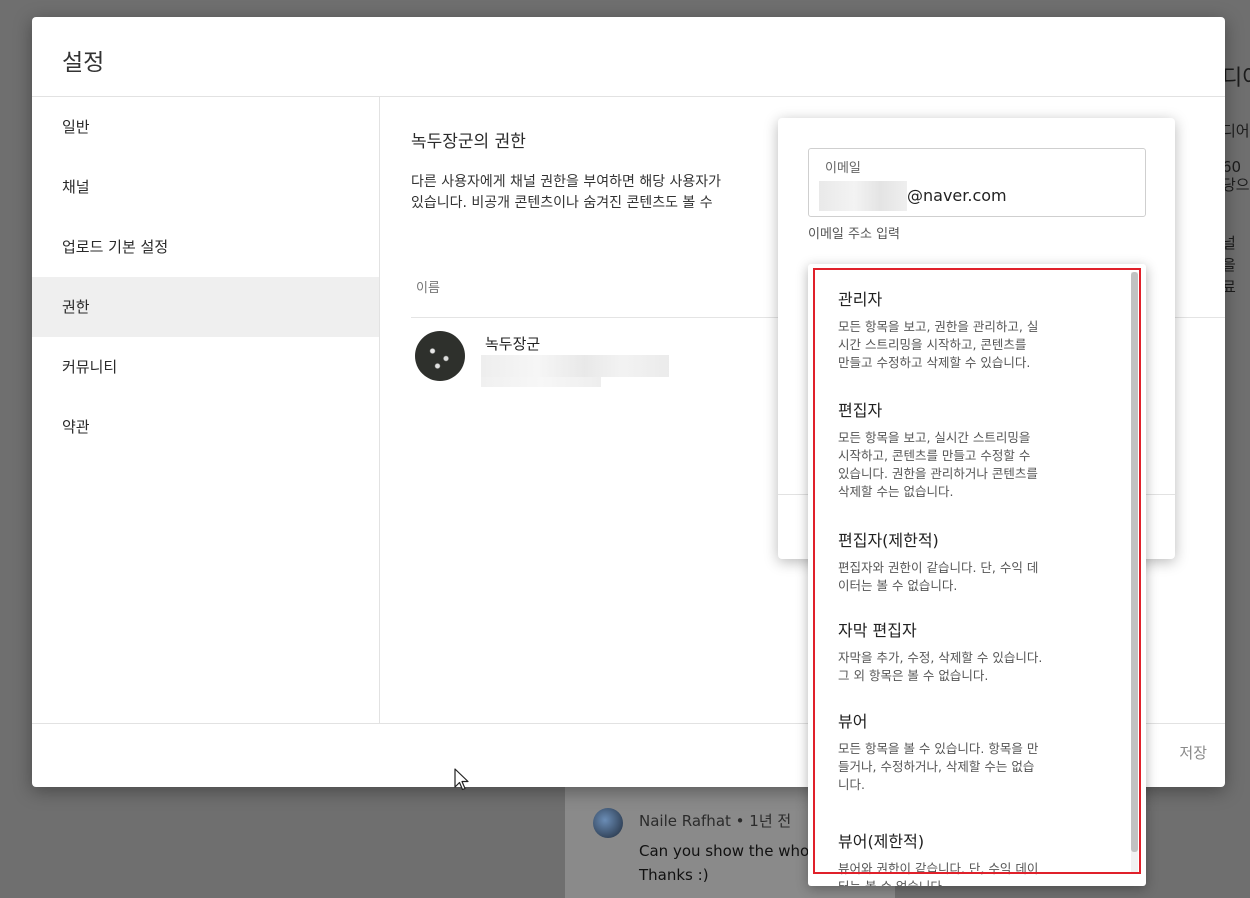  Describe the element at coordinates (1236, 181) in the screenshot. I see `background-edge-text: 디어 디어 60 당으 널 을 료` at that location.